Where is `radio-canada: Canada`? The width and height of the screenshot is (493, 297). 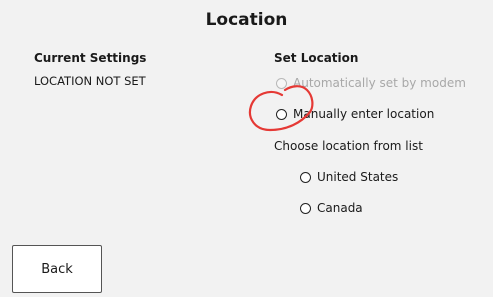
radio-canada: Canada is located at coordinates (331, 208).